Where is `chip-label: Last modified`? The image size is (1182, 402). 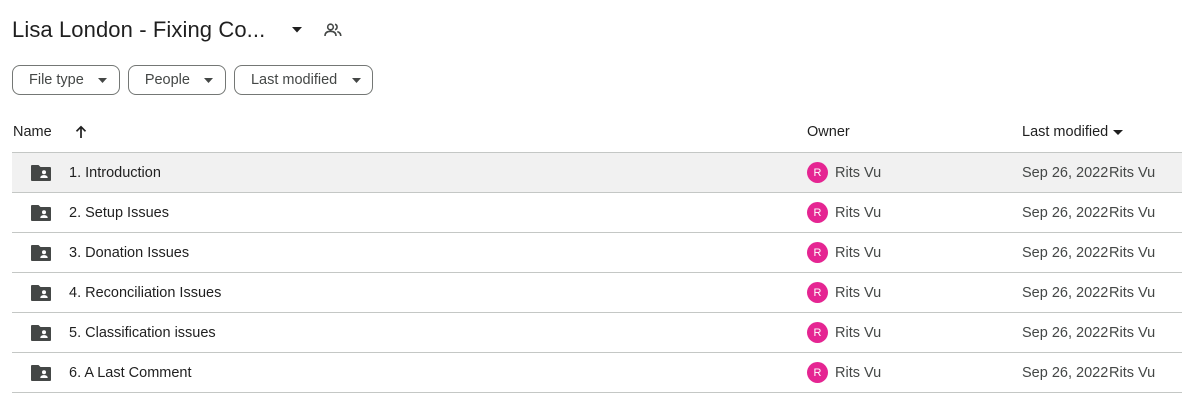
chip-label: Last modified is located at coordinates (294, 80).